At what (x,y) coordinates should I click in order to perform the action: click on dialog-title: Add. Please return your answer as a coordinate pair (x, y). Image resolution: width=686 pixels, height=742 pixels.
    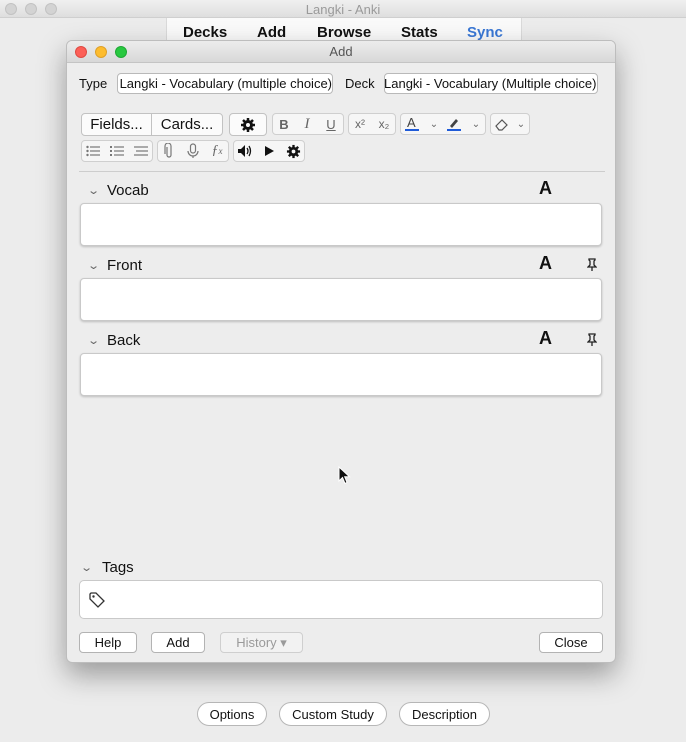
    Looking at the image, I should click on (341, 51).